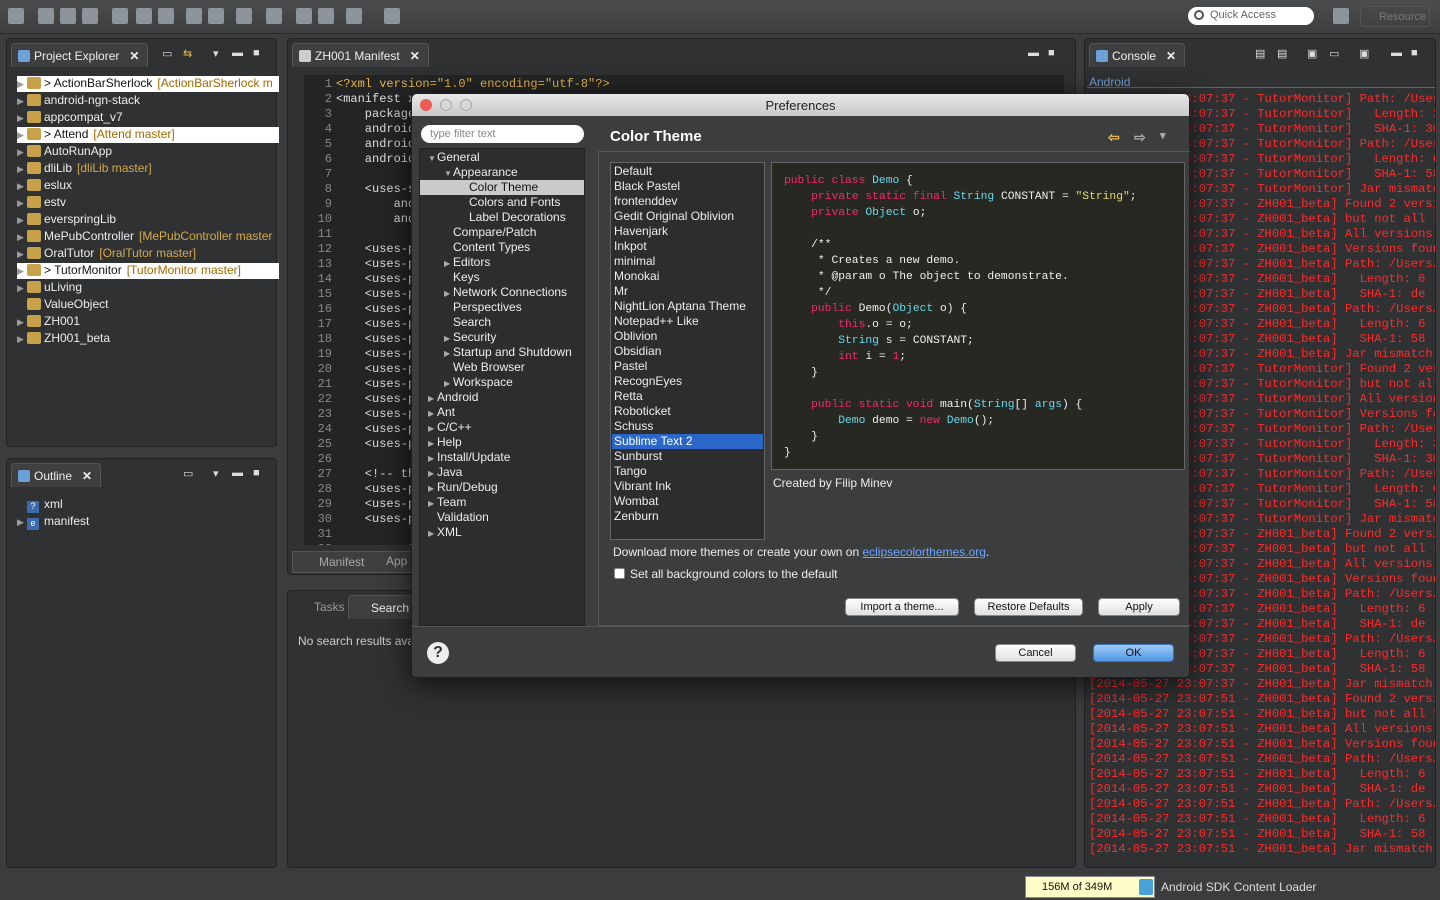 The height and width of the screenshot is (900, 1440). I want to click on theme-list-item: Pastel, so click(687, 366).